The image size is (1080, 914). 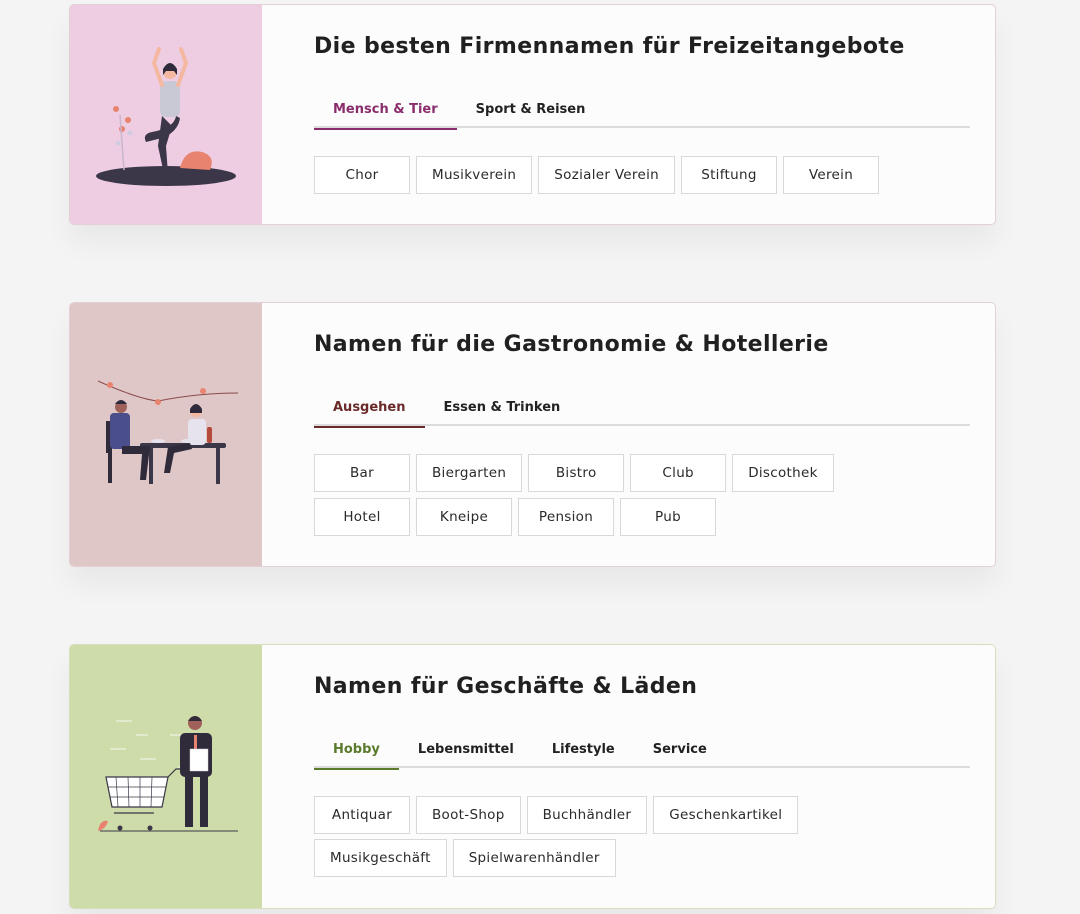 What do you see at coordinates (469, 473) in the screenshot?
I see `tag-biergarten: Biergarten` at bounding box center [469, 473].